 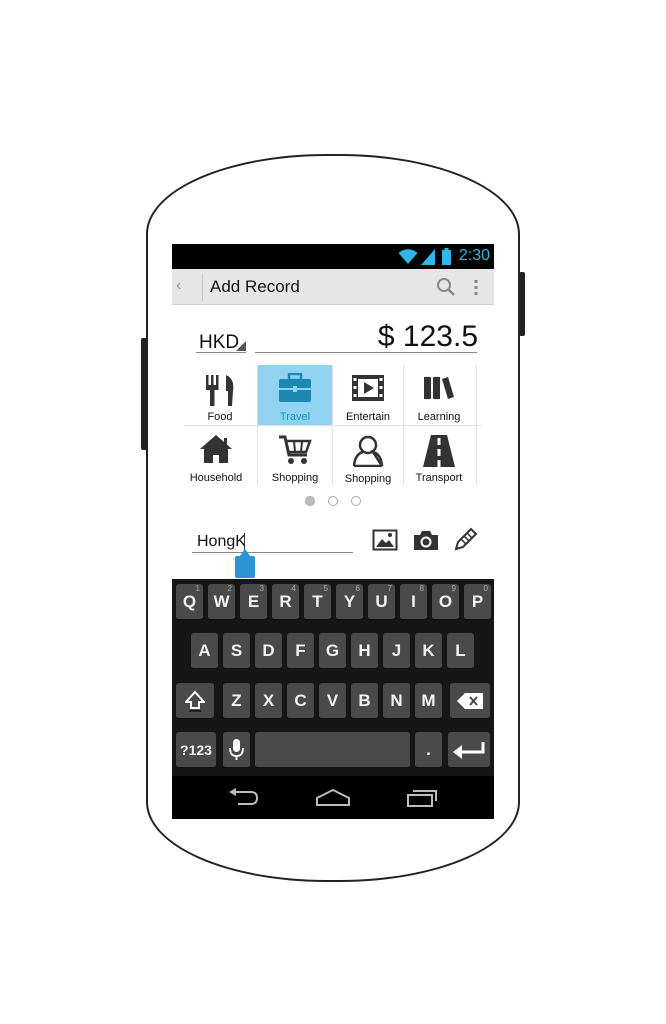 I want to click on key-d: D, so click(x=268, y=651).